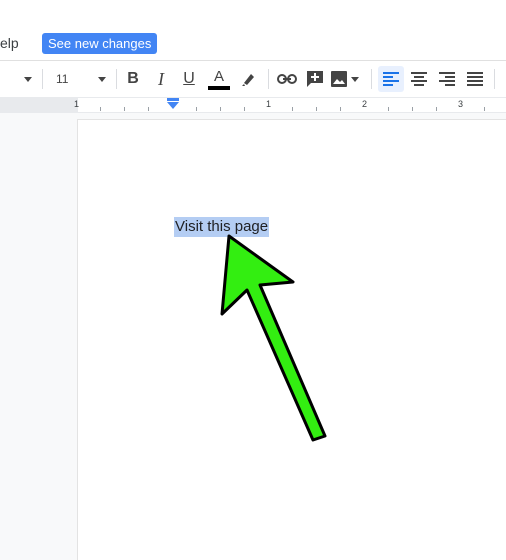  What do you see at coordinates (273, 338) in the screenshot?
I see `annotation-arrow-icon` at bounding box center [273, 338].